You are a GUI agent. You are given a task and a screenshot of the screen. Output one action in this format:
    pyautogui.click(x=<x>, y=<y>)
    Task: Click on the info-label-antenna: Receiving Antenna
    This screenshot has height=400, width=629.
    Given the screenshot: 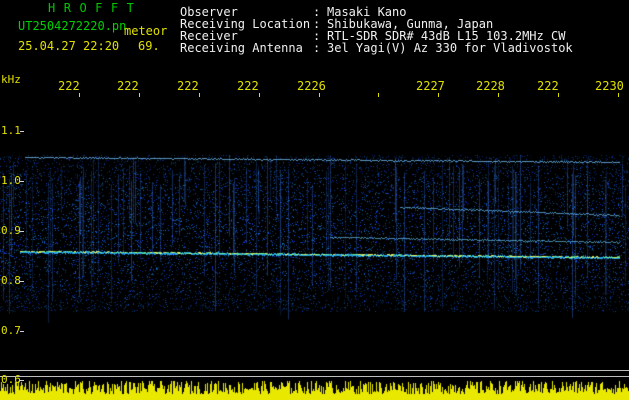 What is the action you would take?
    pyautogui.click(x=241, y=48)
    